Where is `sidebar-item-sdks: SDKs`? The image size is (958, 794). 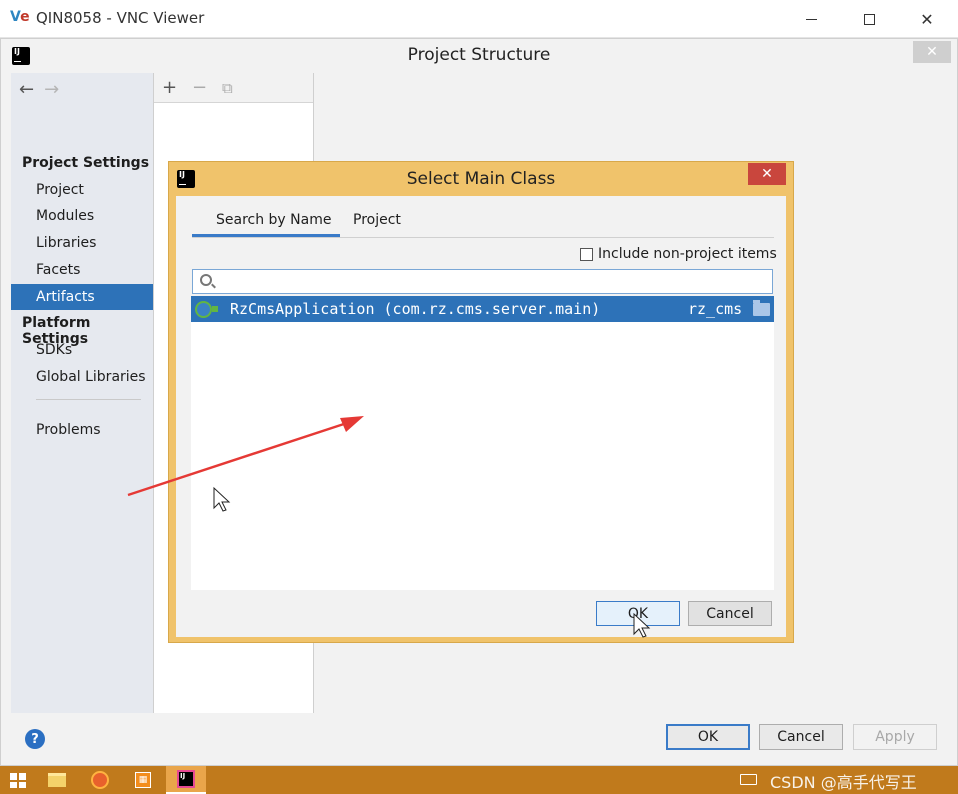 sidebar-item-sdks: SDKs is located at coordinates (82, 350).